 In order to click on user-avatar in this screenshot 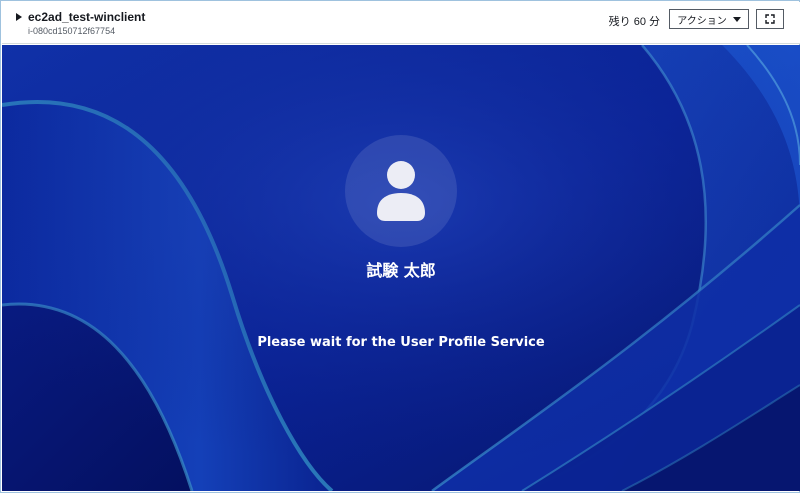, I will do `click(401, 191)`.